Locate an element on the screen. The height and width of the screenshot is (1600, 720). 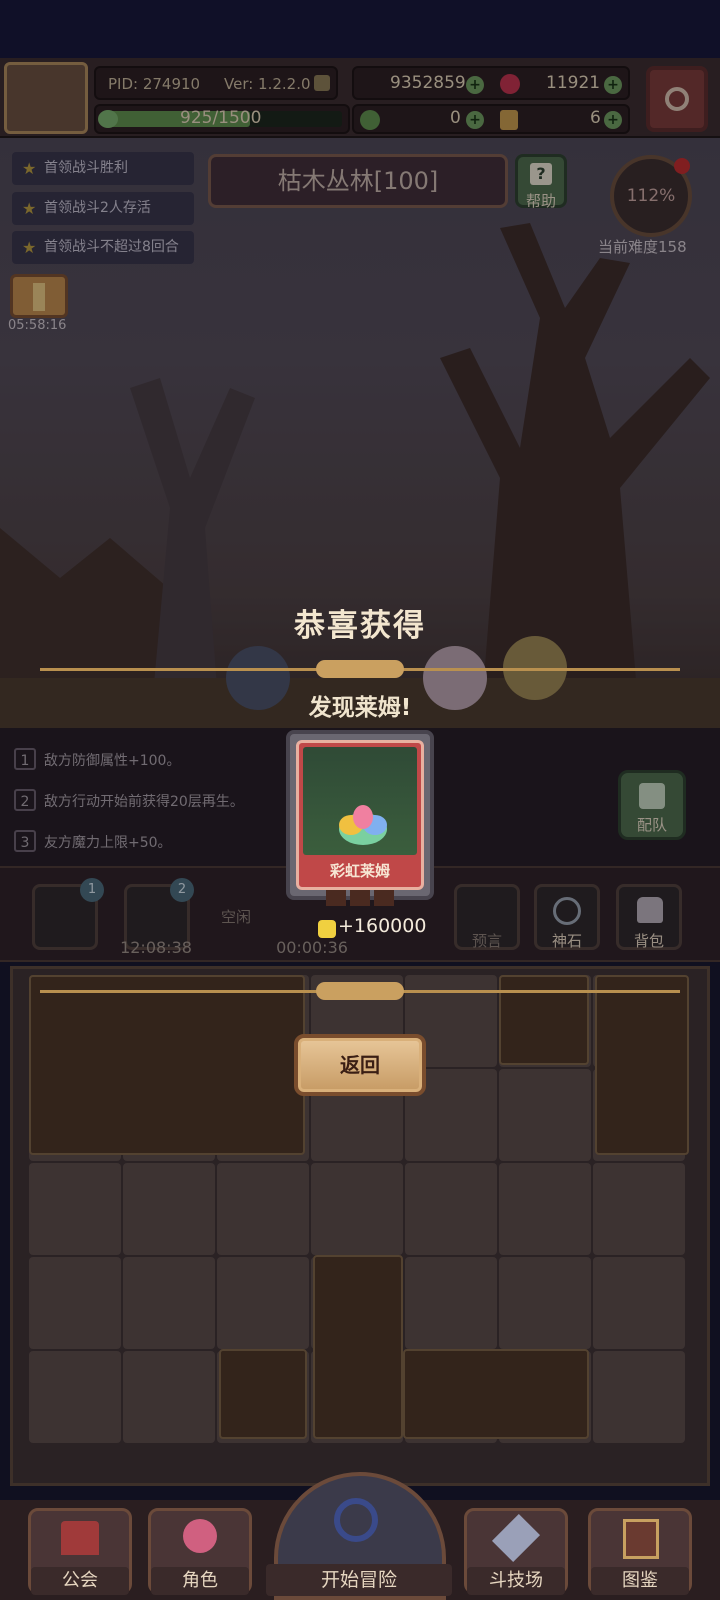
clover-amount: 0 is located at coordinates (455, 118).